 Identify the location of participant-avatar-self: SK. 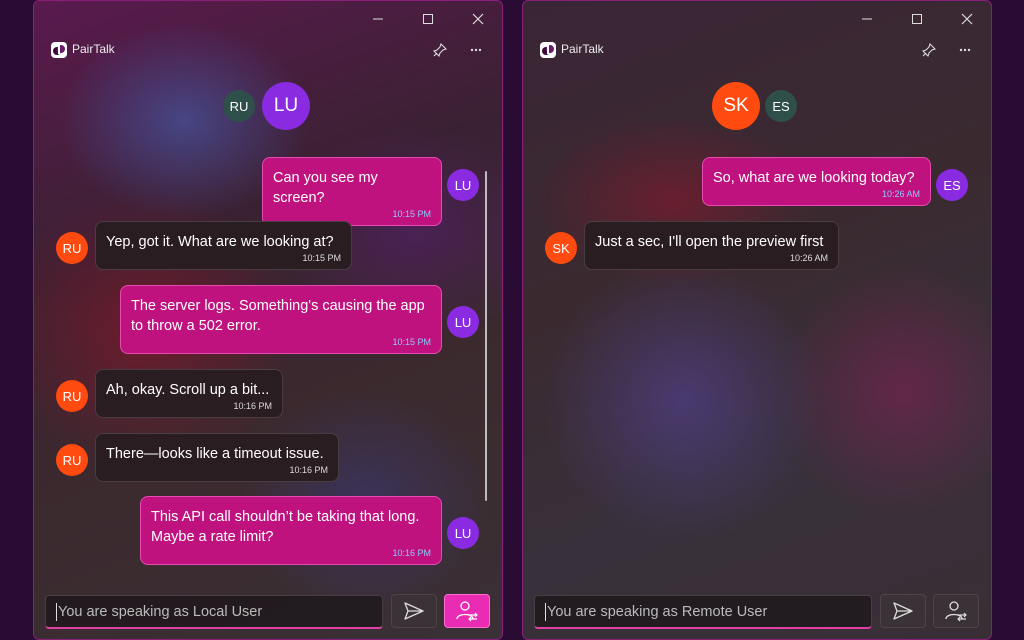
(736, 106).